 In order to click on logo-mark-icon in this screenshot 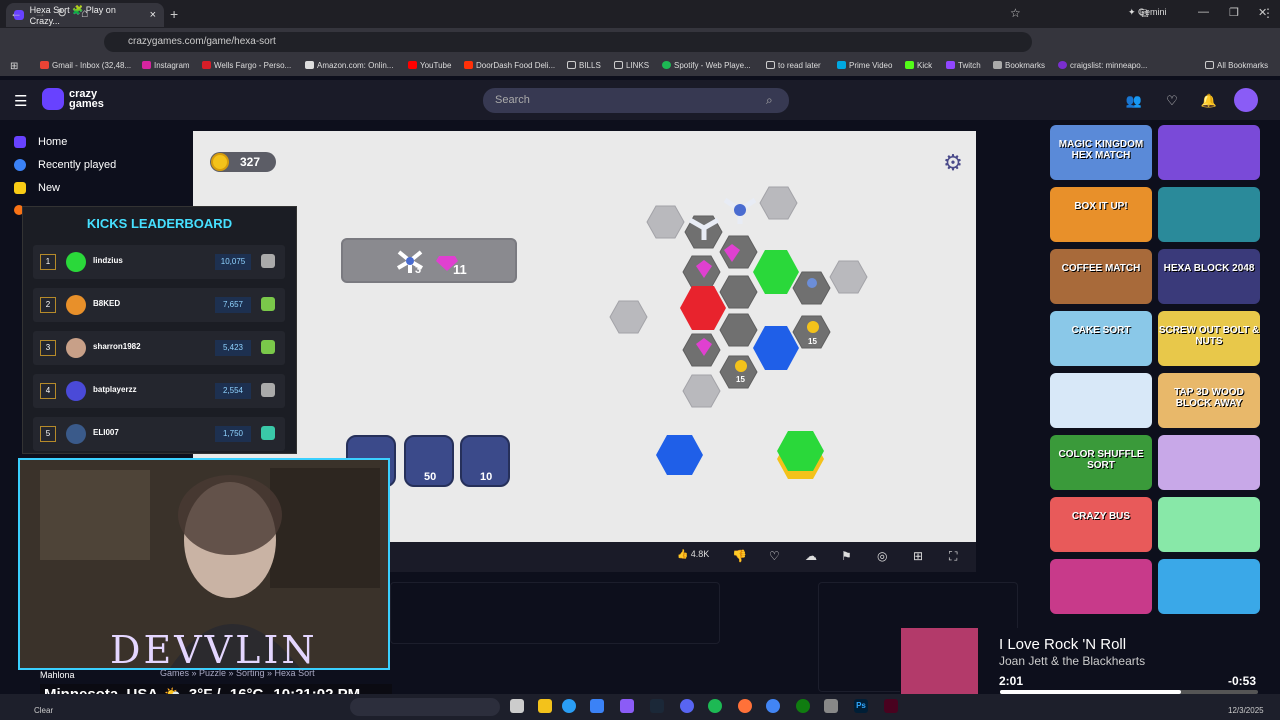, I will do `click(53, 99)`.